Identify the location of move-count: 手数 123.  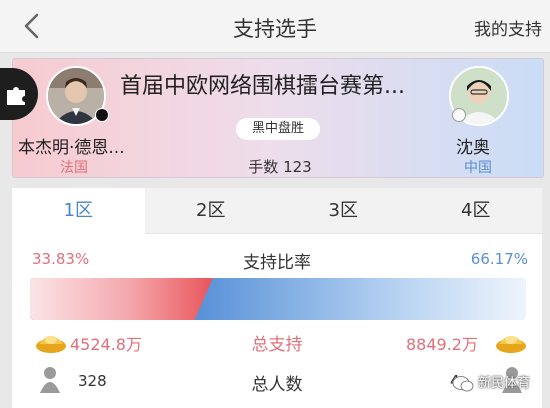
(280, 167).